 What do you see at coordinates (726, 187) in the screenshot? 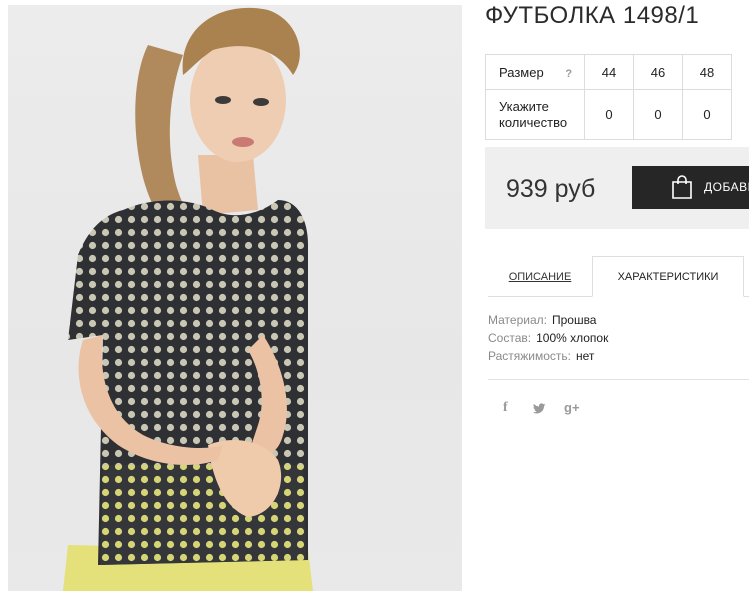
I see `add-to-cart-label: ДОБАВИТЬ В КОРЗИНУ` at bounding box center [726, 187].